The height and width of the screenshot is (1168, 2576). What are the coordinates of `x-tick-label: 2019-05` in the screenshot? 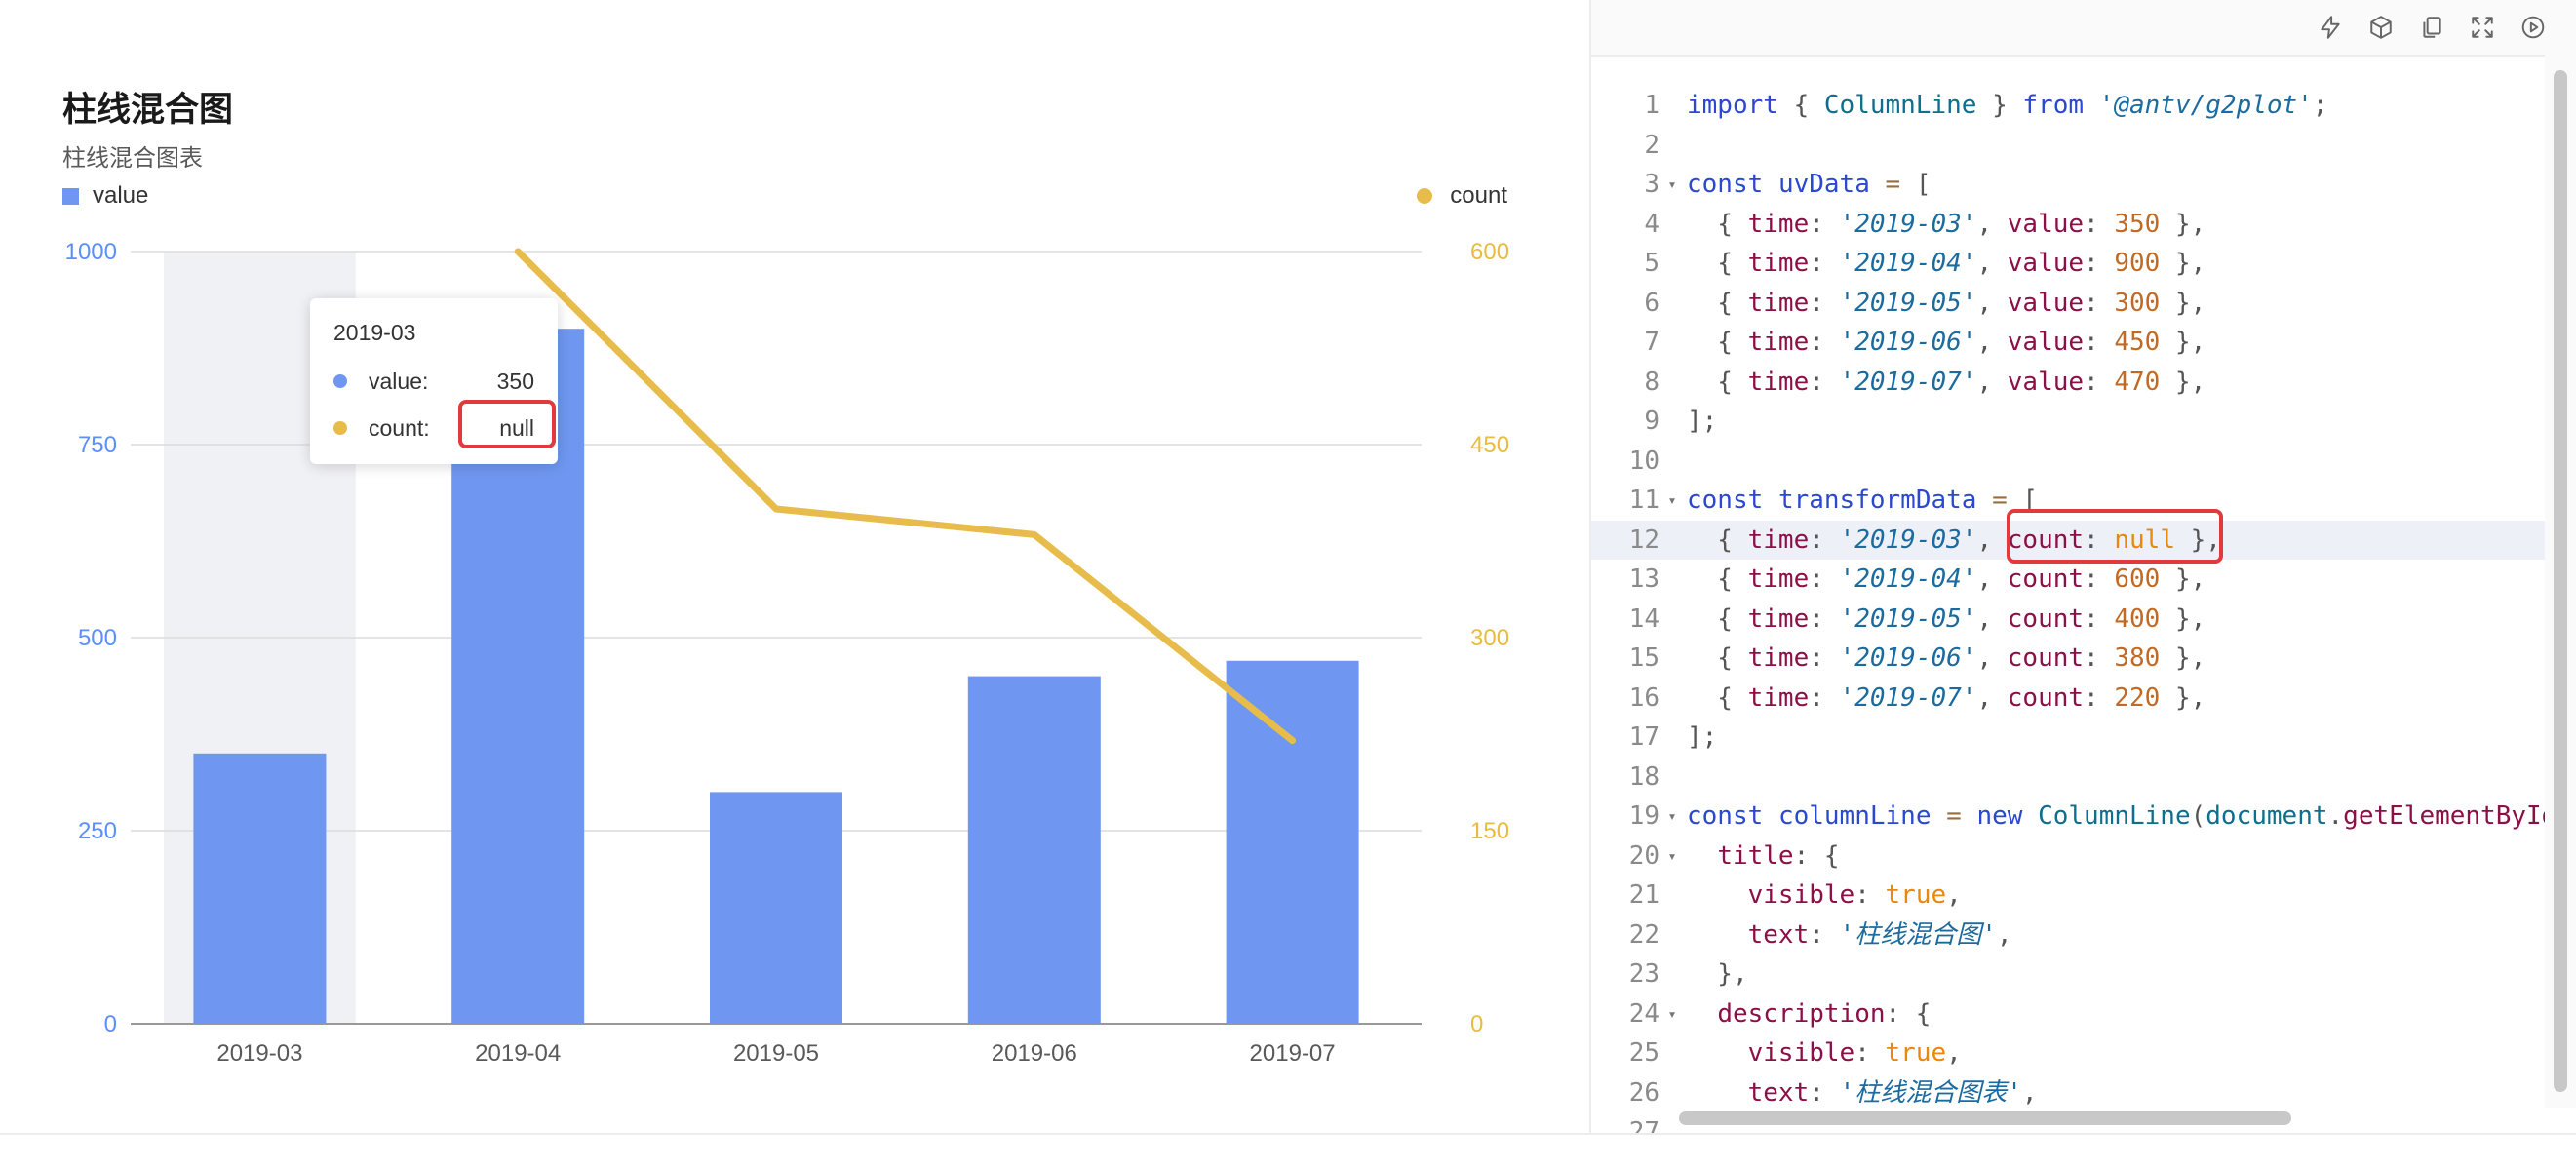 It's located at (776, 1053).